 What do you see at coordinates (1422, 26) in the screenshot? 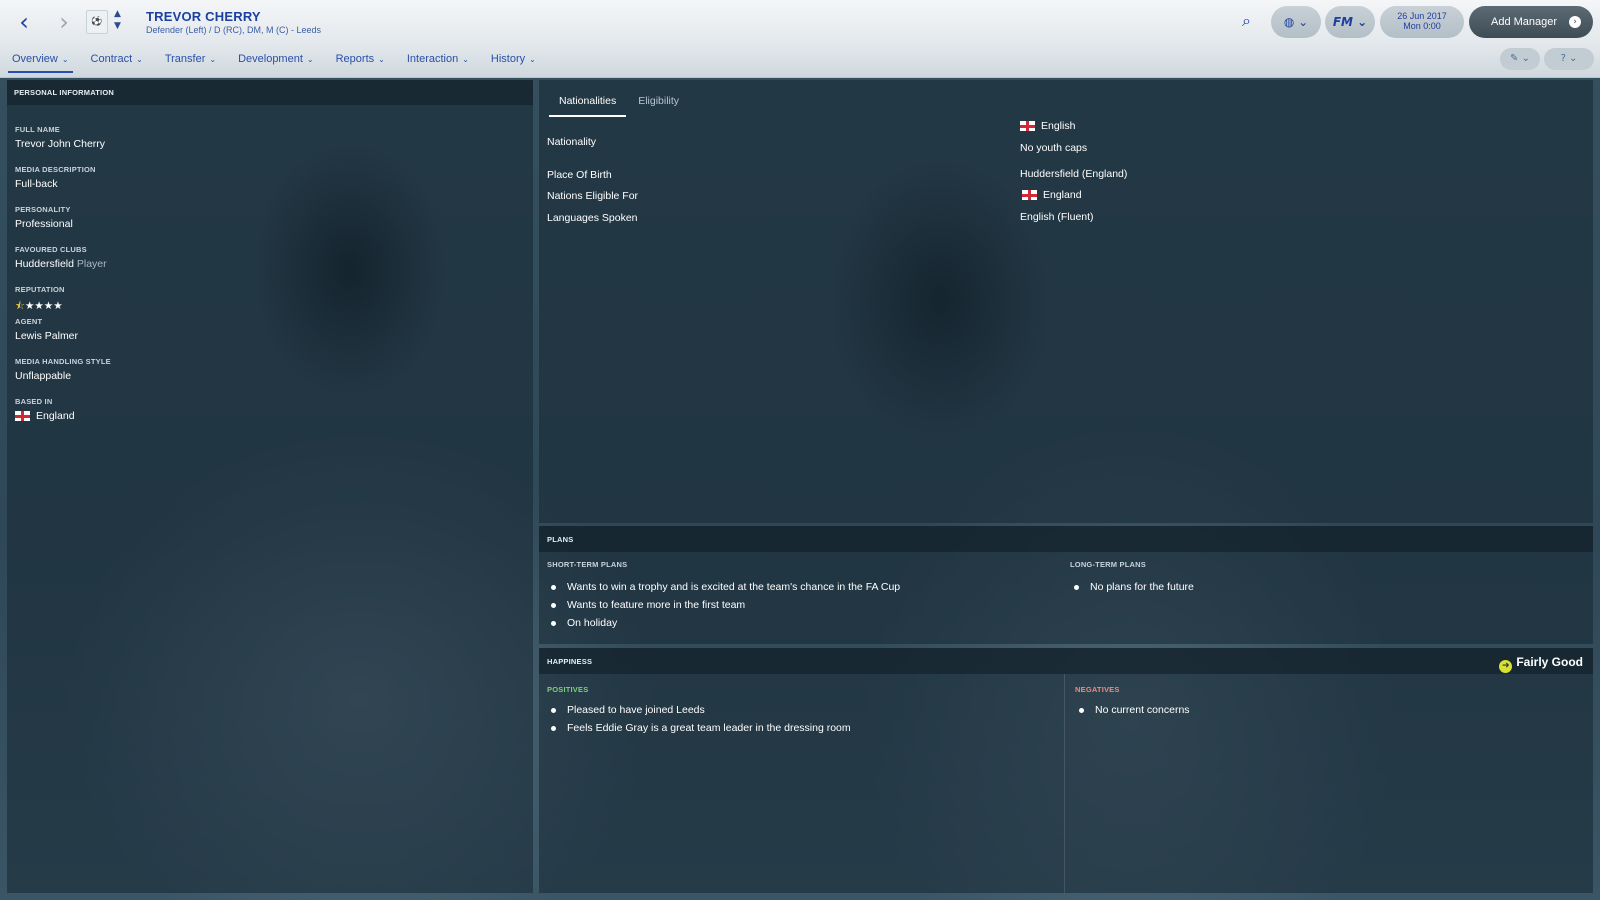
I see `time-label: Mon 0:00` at bounding box center [1422, 26].